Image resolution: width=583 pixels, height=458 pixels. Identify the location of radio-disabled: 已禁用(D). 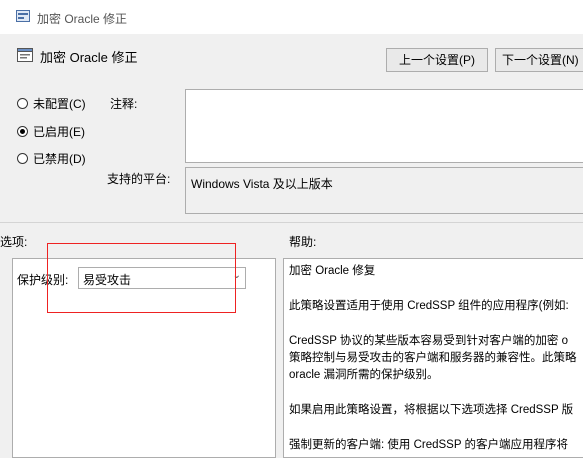
(51, 158).